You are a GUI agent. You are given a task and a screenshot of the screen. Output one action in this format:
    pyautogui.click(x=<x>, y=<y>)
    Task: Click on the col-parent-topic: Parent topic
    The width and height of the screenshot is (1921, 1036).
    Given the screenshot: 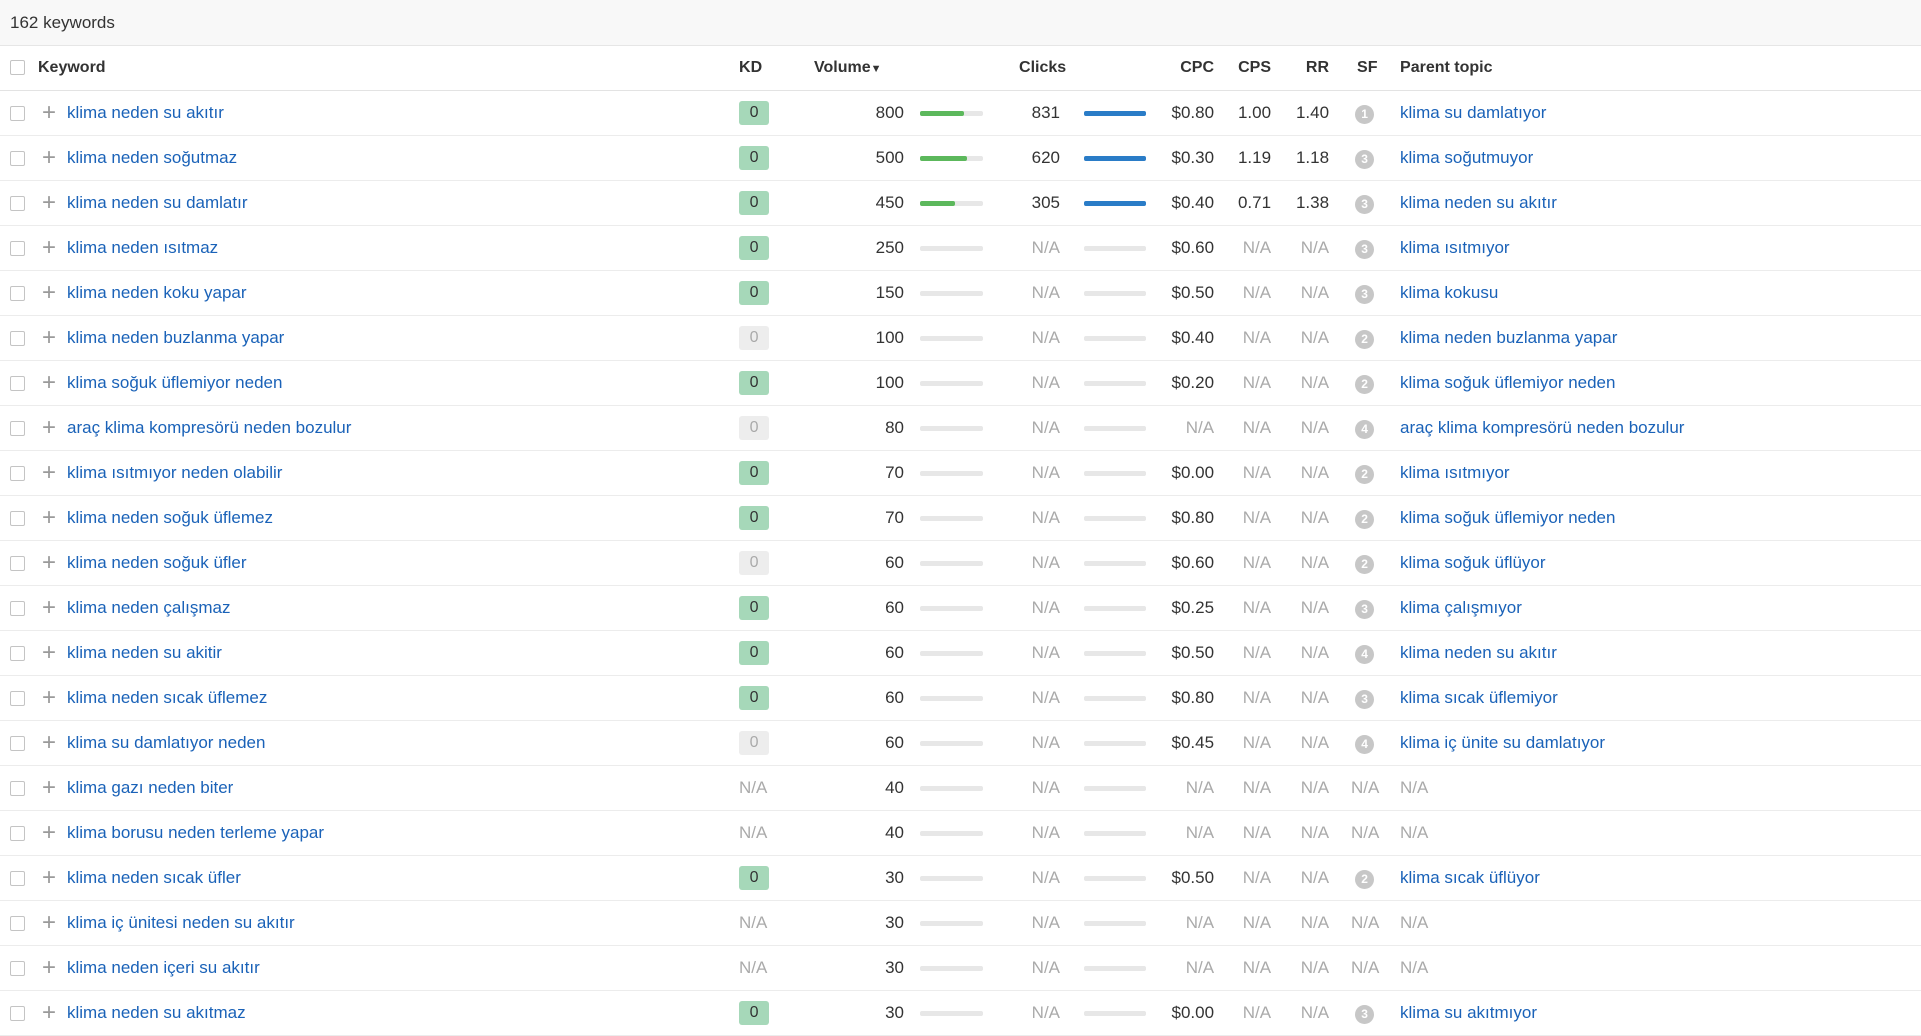 What is the action you would take?
    pyautogui.click(x=1655, y=68)
    